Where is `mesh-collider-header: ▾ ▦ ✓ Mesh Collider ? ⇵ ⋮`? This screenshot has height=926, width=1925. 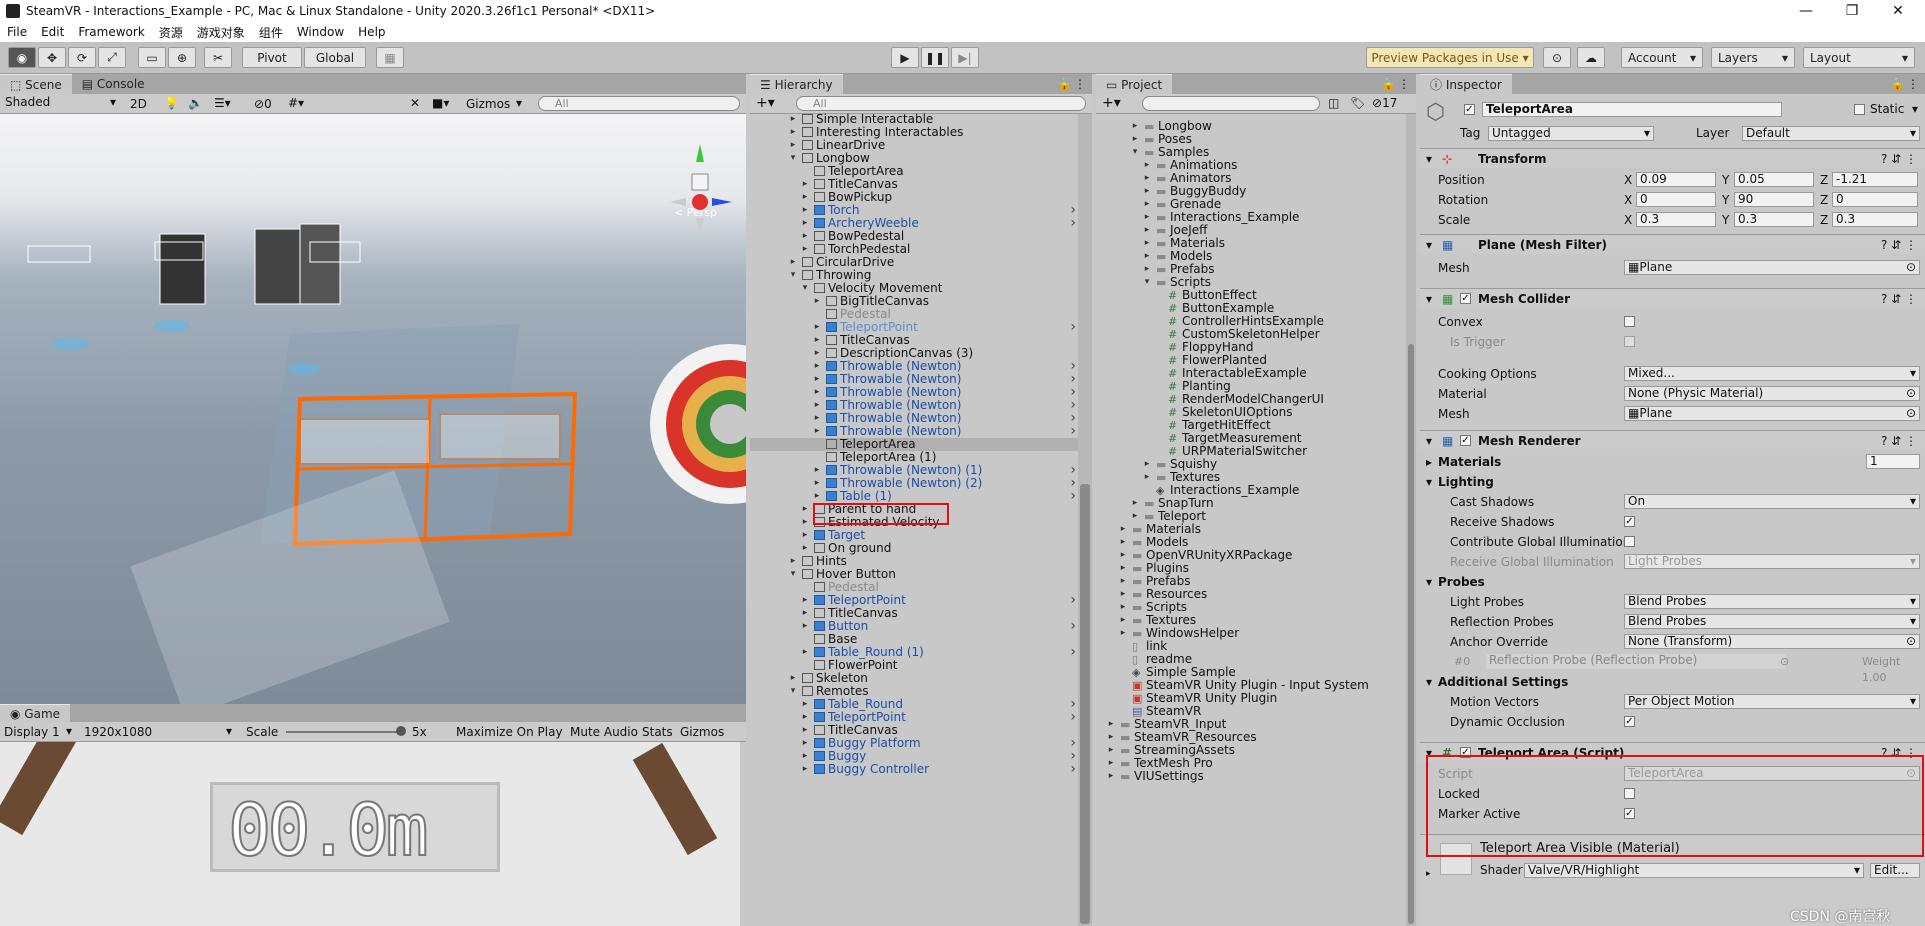 mesh-collider-header: ▾ ▦ ✓ Mesh Collider ? ⇵ ⋮ is located at coordinates (1672, 298).